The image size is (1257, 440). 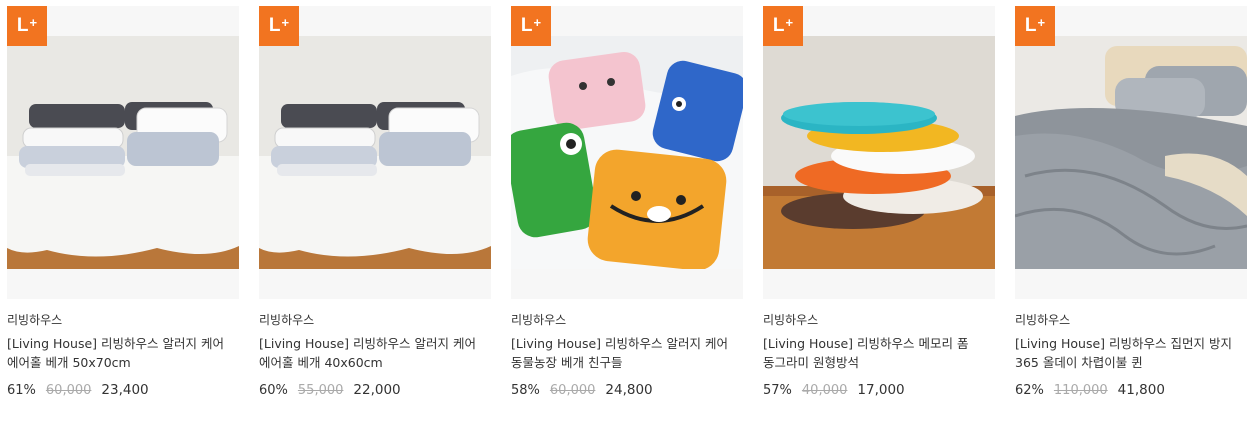 What do you see at coordinates (273, 390) in the screenshot?
I see `discount-rate: 60%` at bounding box center [273, 390].